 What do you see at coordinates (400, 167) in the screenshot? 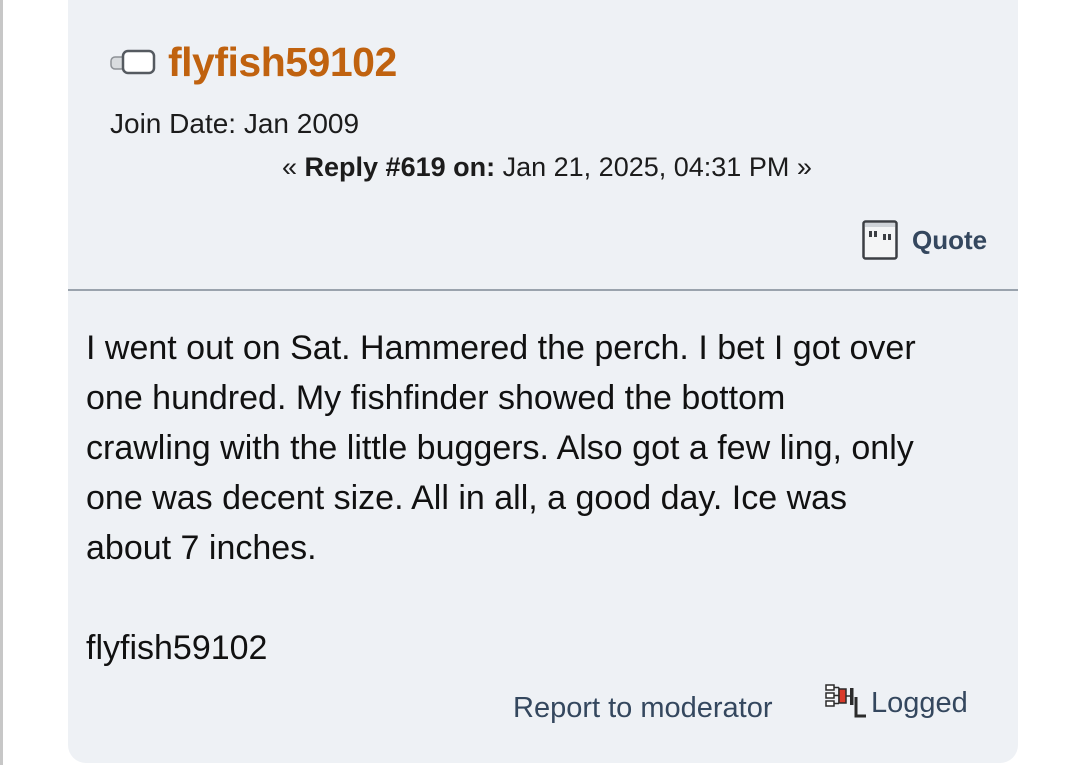
I see `reply-number-link: Reply #619 on:` at bounding box center [400, 167].